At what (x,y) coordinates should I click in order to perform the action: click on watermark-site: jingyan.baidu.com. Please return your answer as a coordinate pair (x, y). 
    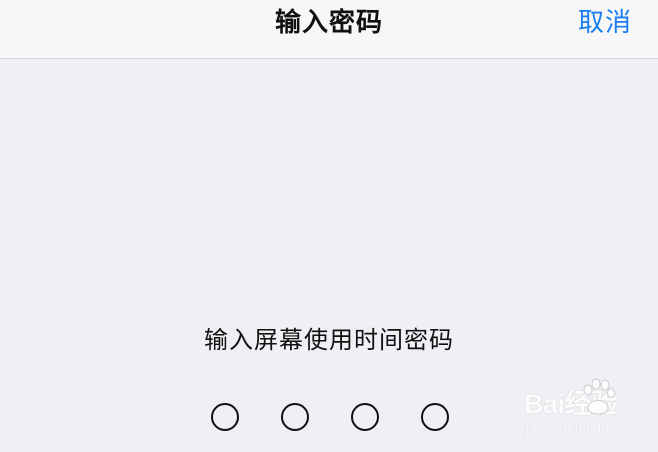
    Looking at the image, I should click on (583, 429).